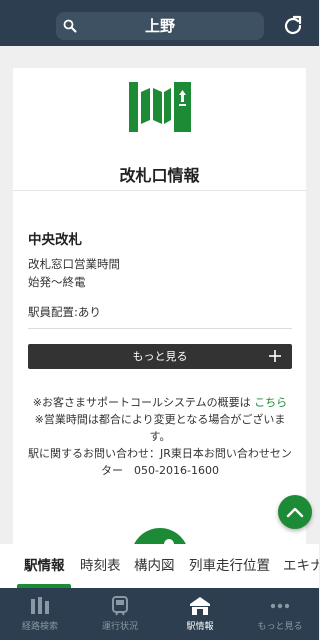 The image size is (320, 640). What do you see at coordinates (275, 356) in the screenshot?
I see `plus-icon` at bounding box center [275, 356].